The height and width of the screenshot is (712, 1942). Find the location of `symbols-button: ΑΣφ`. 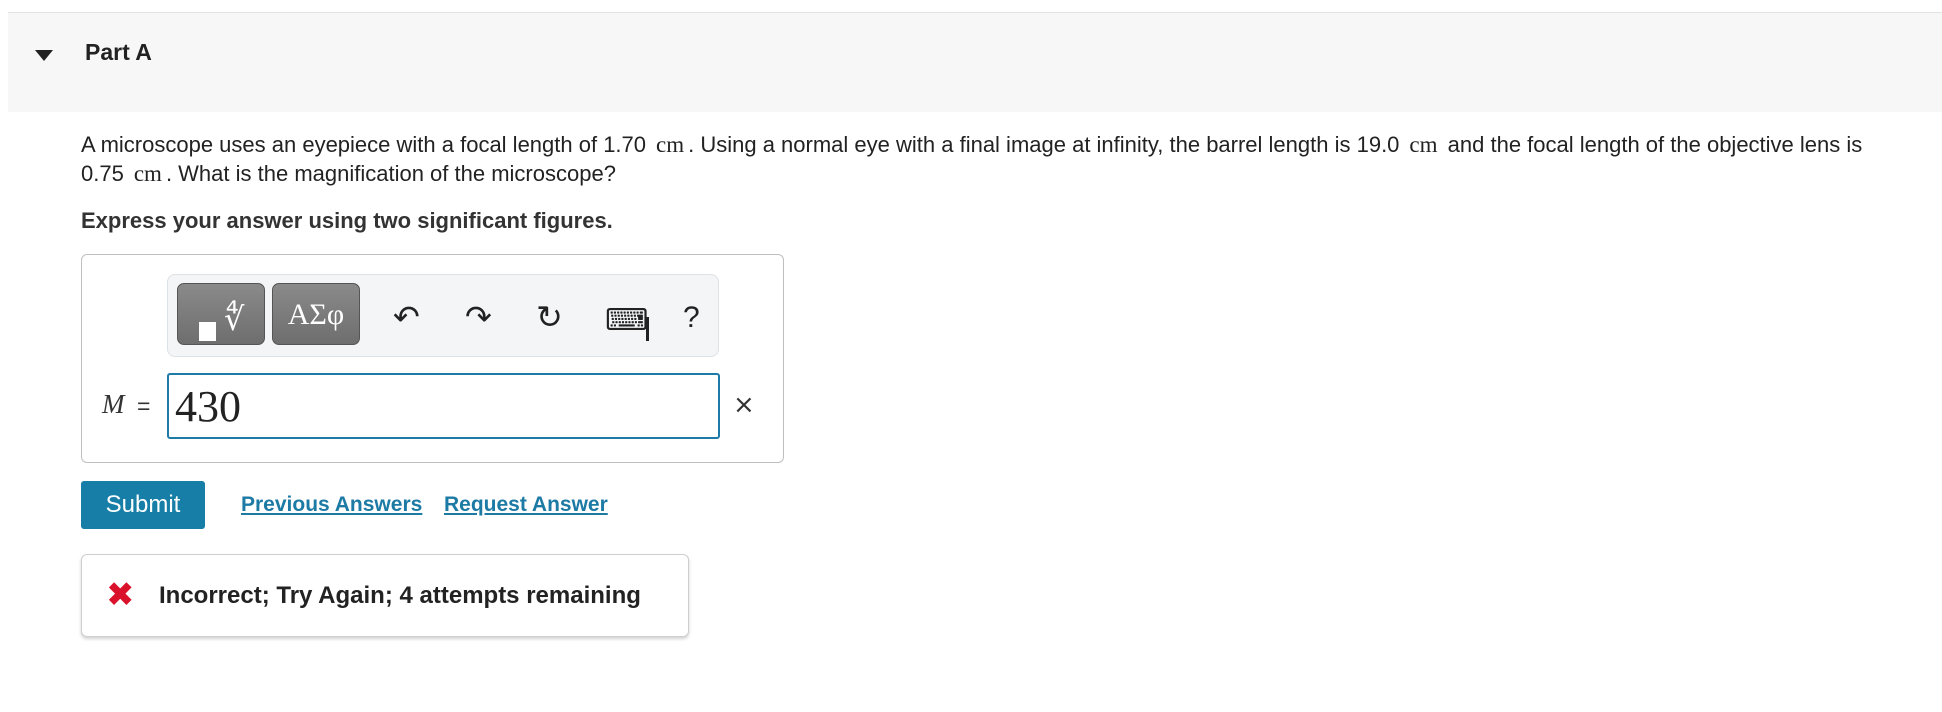

symbols-button: ΑΣφ is located at coordinates (316, 314).